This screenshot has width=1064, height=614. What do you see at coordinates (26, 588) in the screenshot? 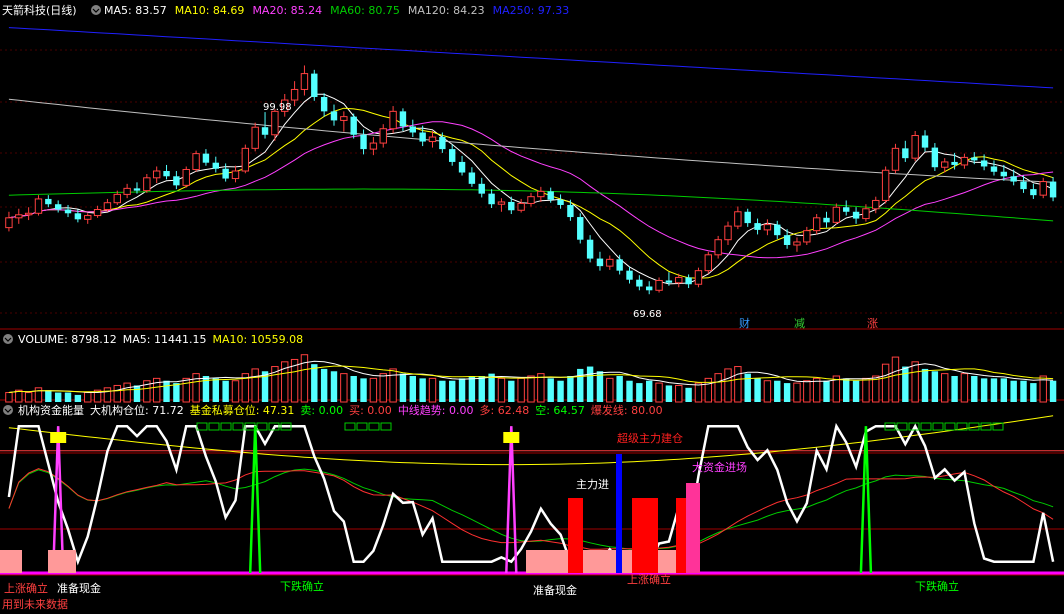
I see `annotation-up-confirm-1: 上涨确立` at bounding box center [26, 588].